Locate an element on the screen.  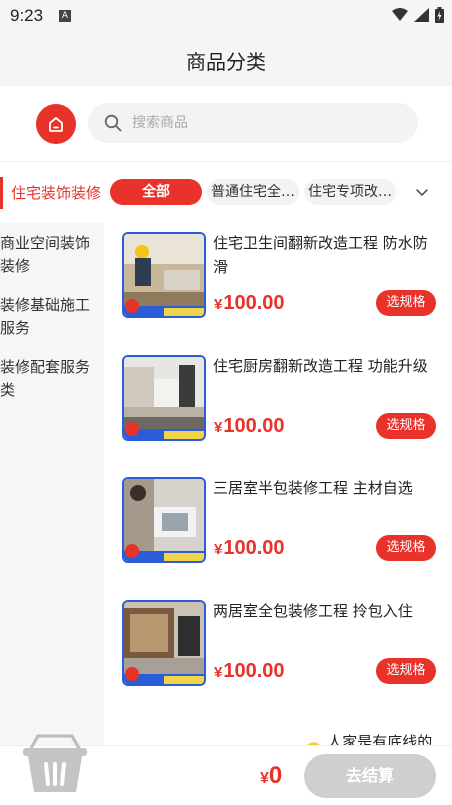
total-amount: 0 is located at coordinates (275, 775).